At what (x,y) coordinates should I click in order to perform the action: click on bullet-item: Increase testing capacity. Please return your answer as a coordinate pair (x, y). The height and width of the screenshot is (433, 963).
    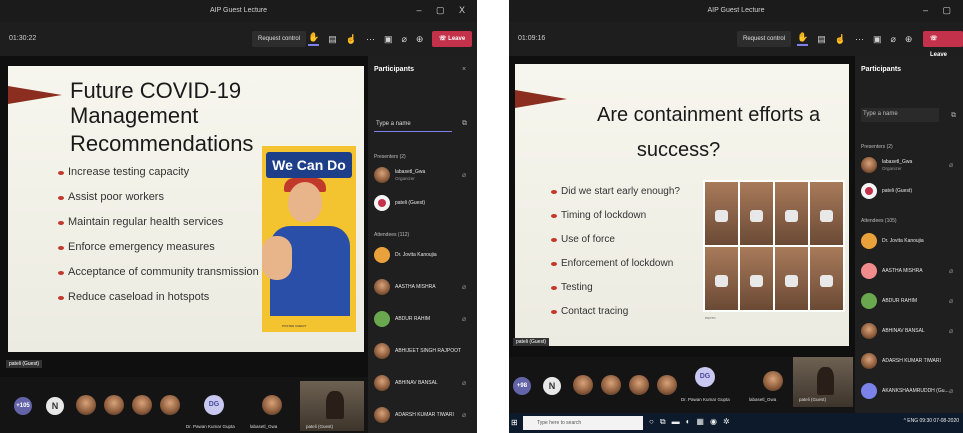
    Looking at the image, I should click on (158, 172).